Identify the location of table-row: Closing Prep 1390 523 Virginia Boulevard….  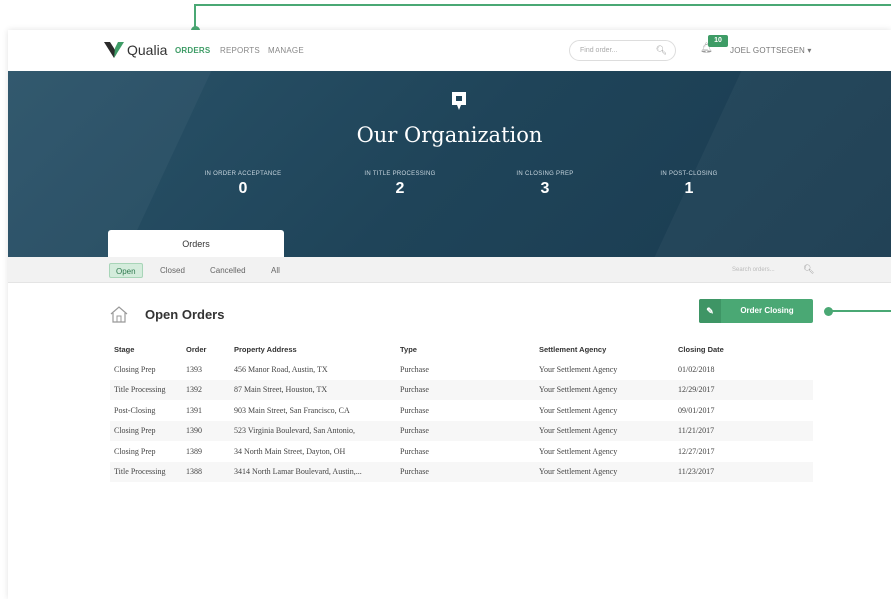
(461, 430).